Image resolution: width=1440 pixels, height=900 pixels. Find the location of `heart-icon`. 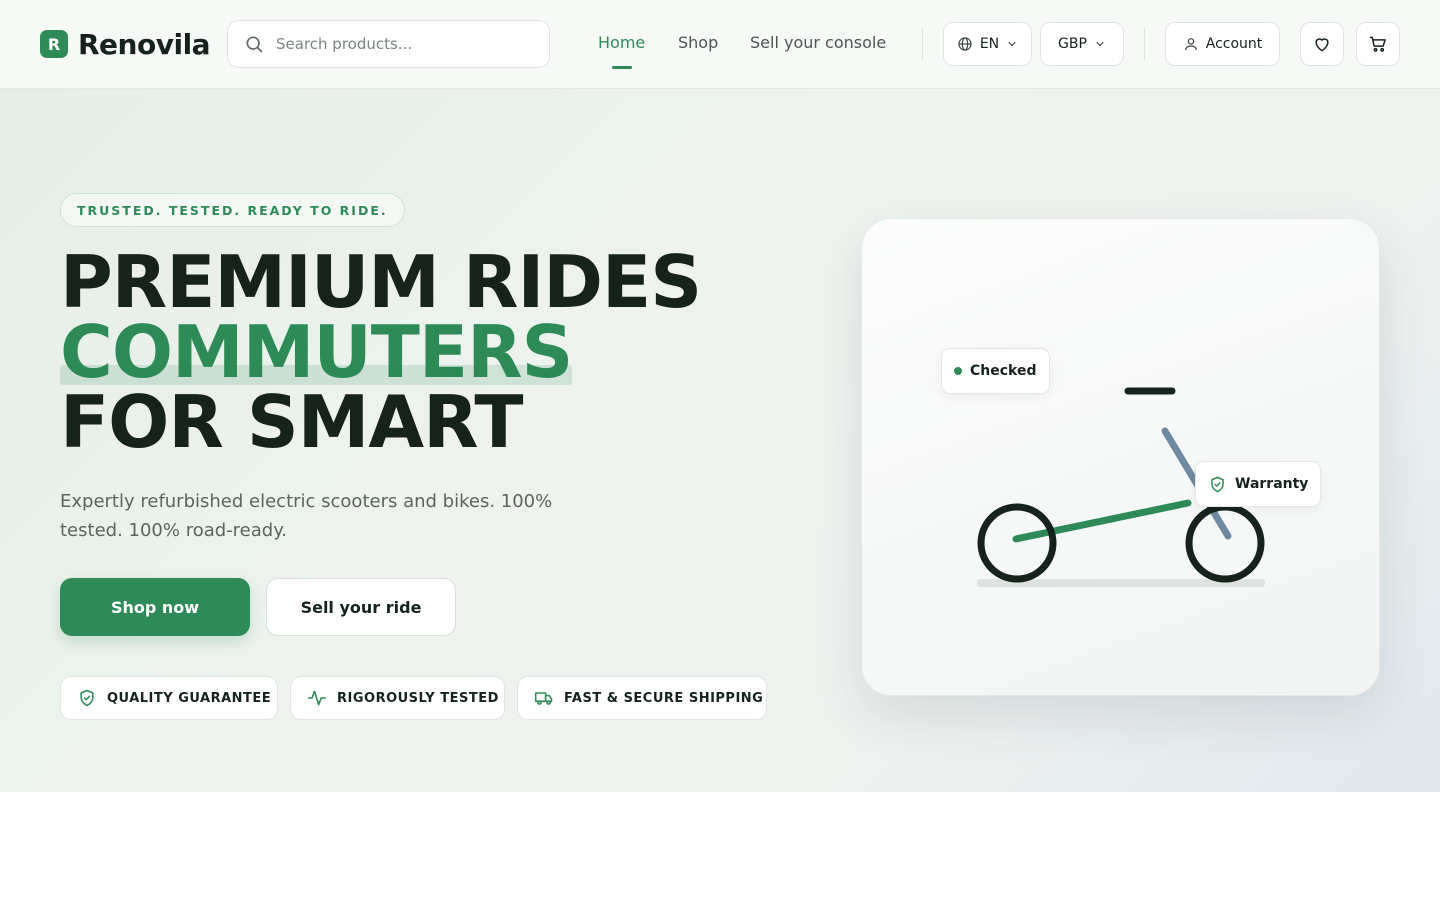

heart-icon is located at coordinates (1322, 45).